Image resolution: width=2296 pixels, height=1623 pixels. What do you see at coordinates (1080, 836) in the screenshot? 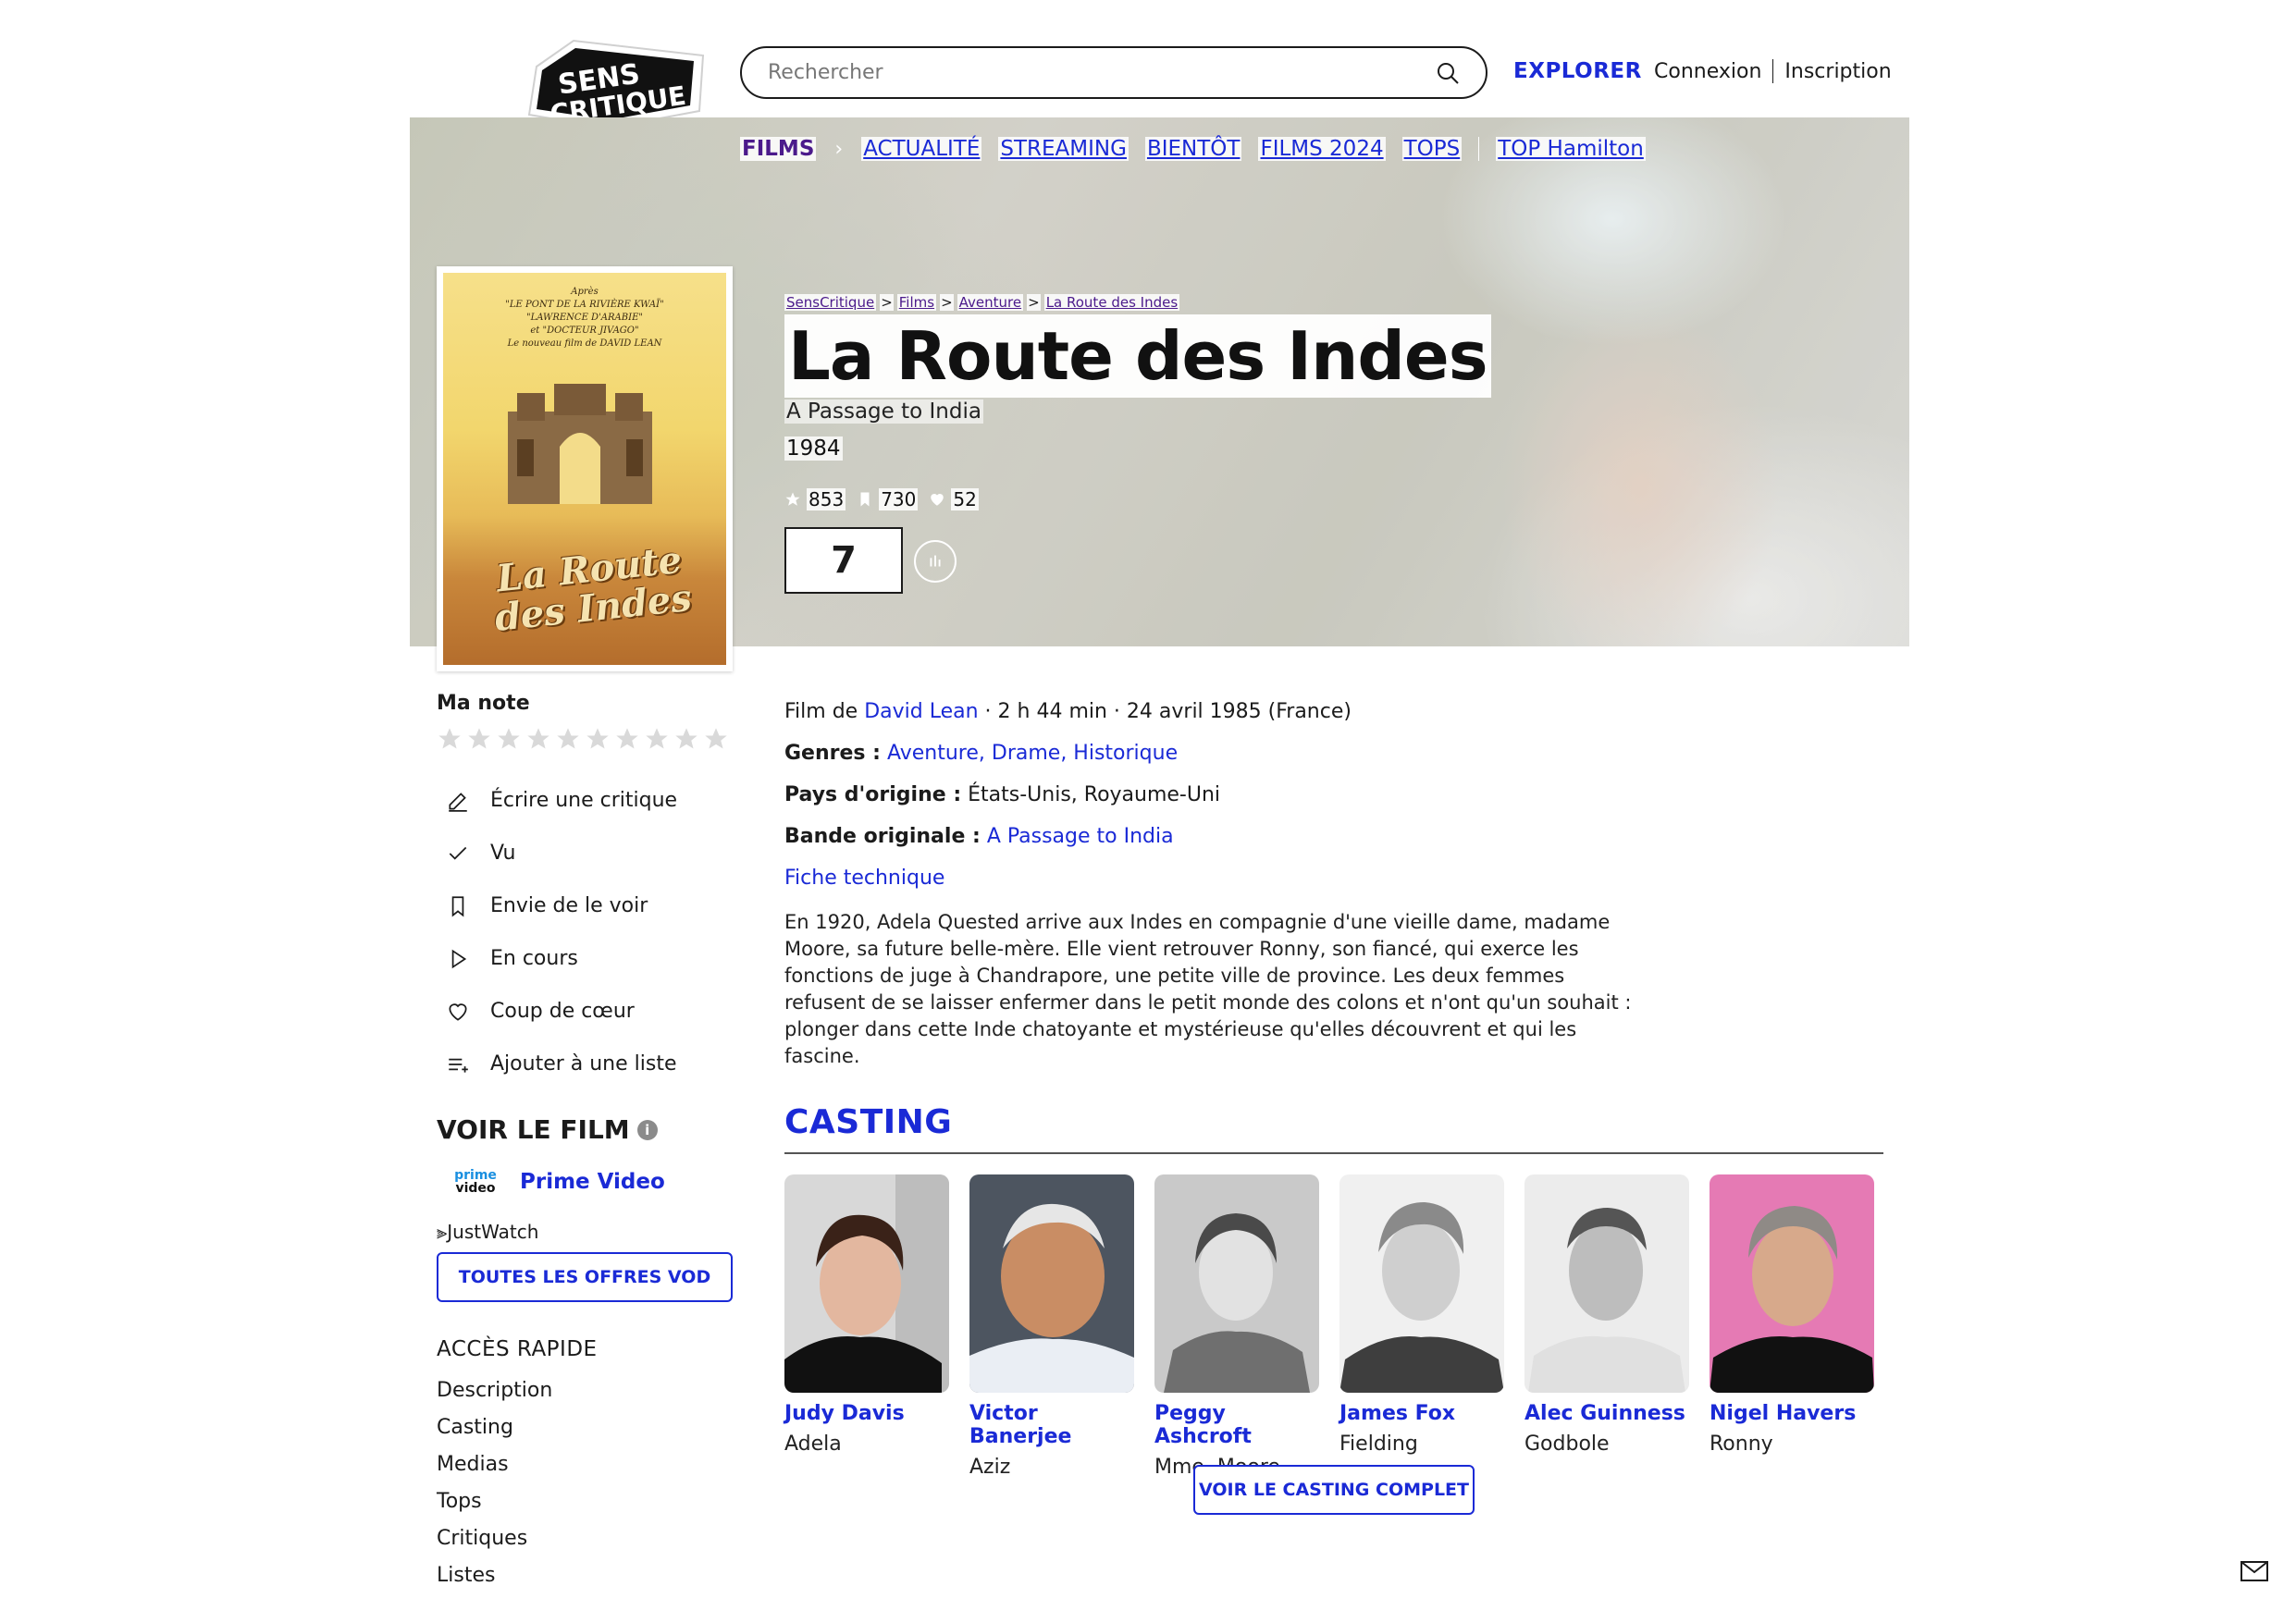
I see `soundtrack-link: A Passage to India` at bounding box center [1080, 836].